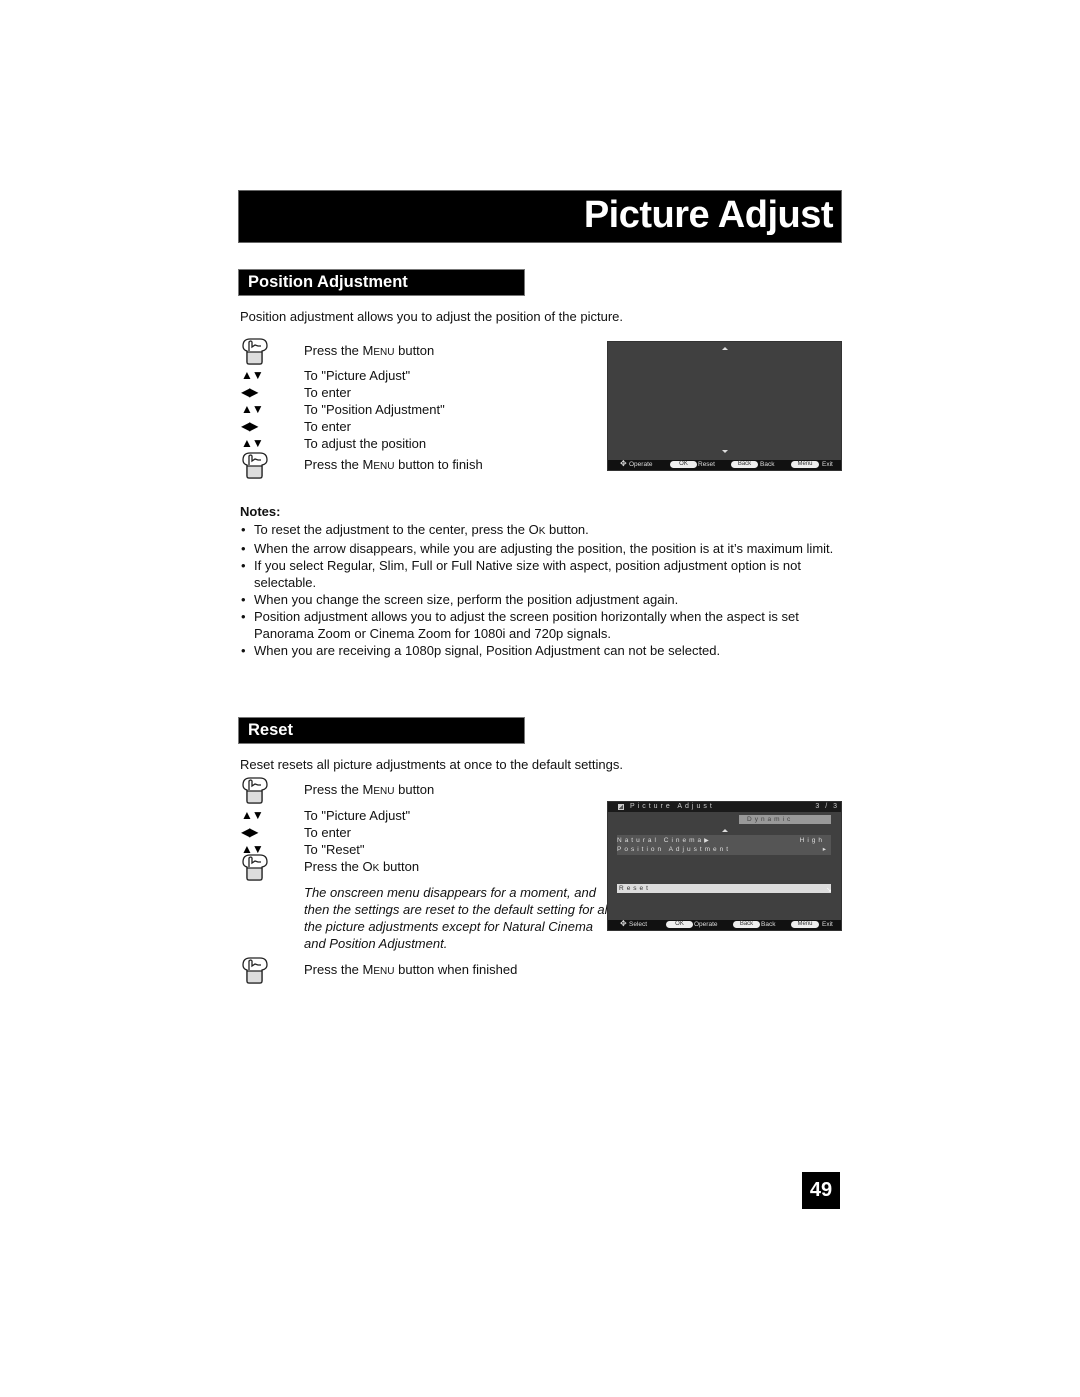  I want to click on page-title: Picture Adjust, so click(708, 215).